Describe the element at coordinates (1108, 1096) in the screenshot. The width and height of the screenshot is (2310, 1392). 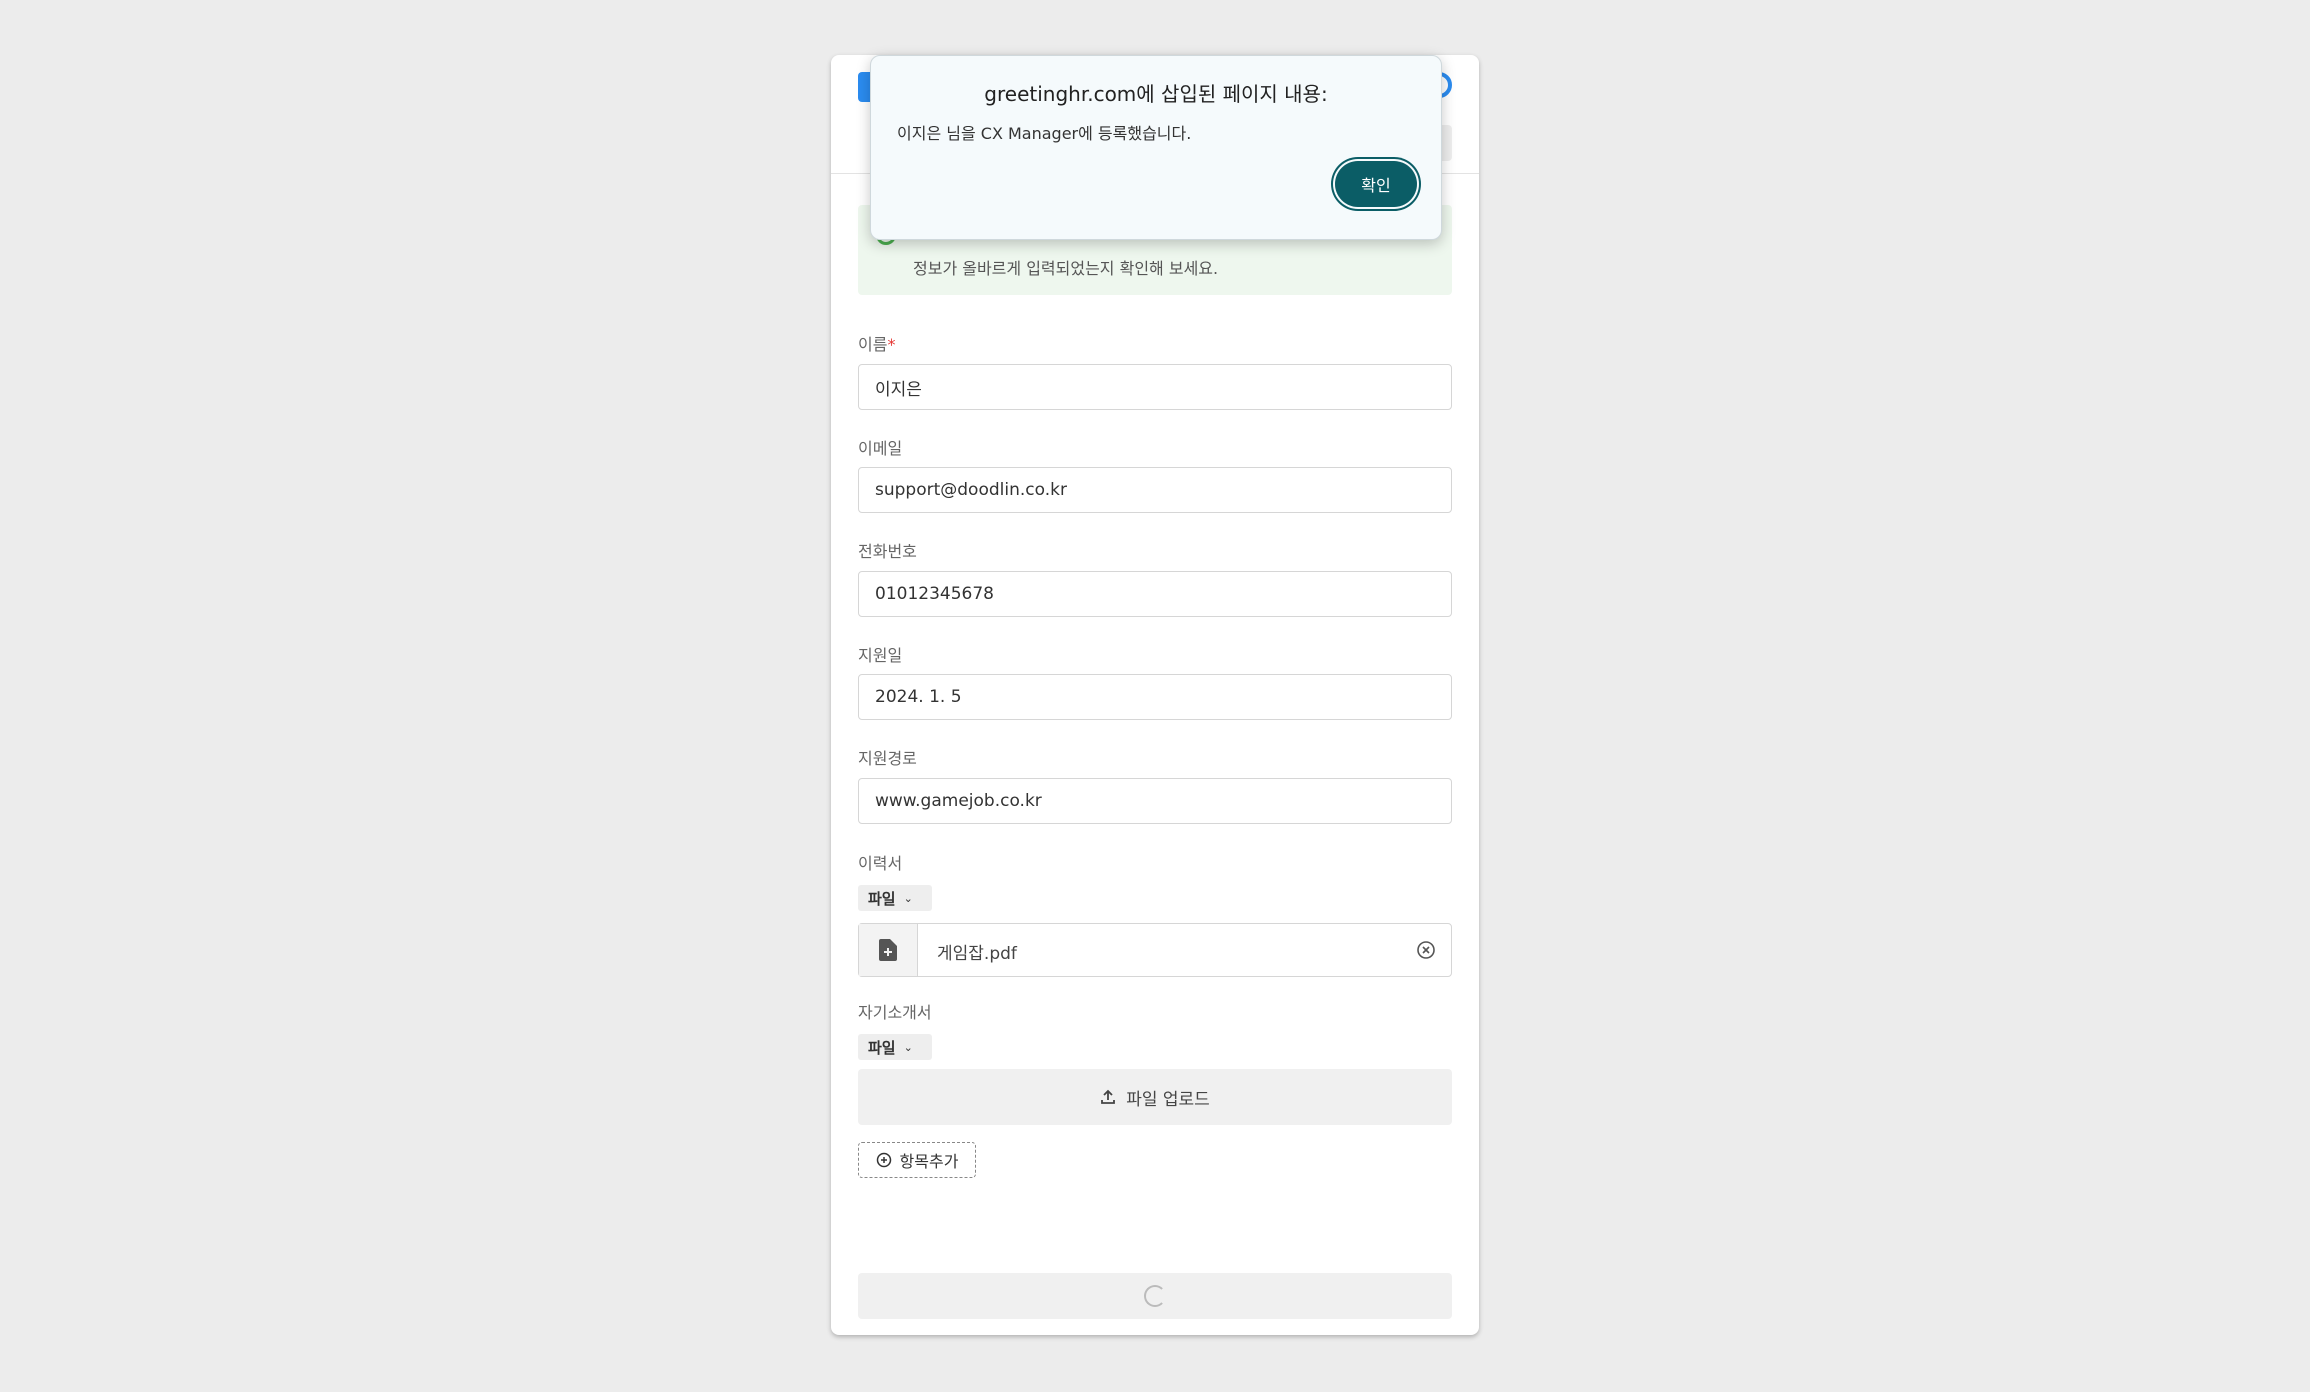
I see `upload-icon` at that location.